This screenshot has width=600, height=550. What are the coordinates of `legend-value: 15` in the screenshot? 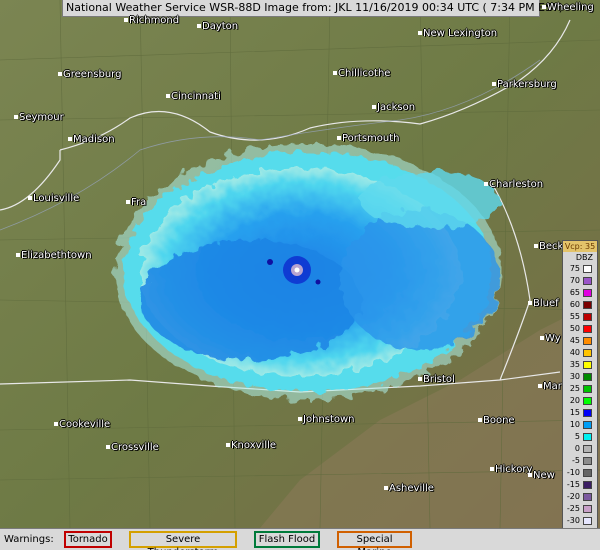 It's located at (574, 412).